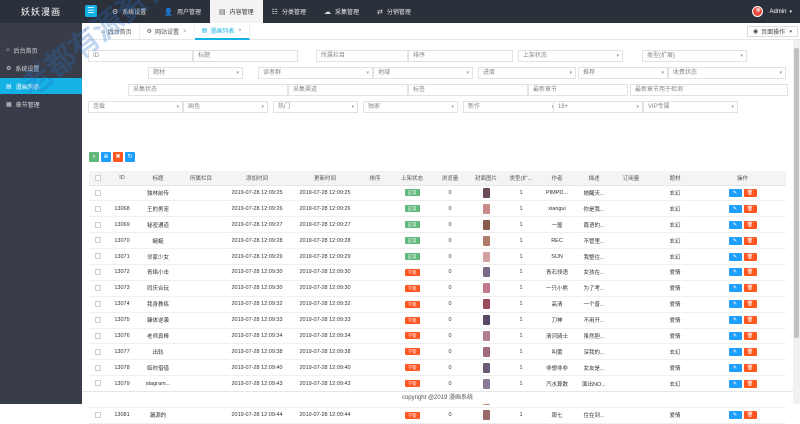  I want to click on filter-row2-5: 收费状态, so click(727, 73).